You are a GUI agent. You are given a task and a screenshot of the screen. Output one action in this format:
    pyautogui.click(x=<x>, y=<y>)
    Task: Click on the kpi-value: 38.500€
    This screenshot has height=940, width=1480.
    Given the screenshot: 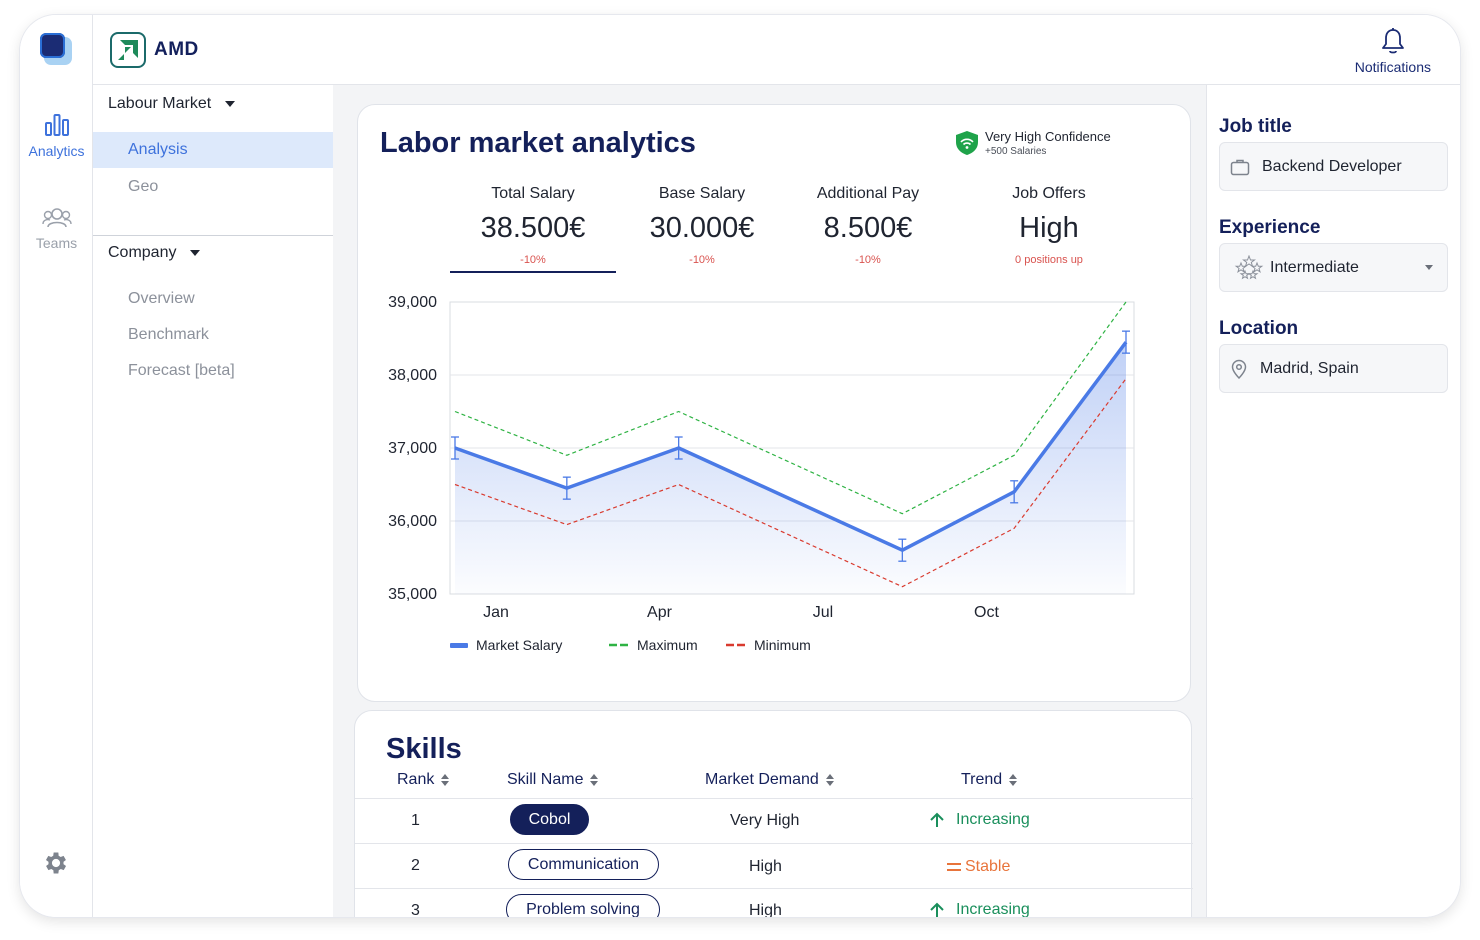 What is the action you would take?
    pyautogui.click(x=533, y=228)
    